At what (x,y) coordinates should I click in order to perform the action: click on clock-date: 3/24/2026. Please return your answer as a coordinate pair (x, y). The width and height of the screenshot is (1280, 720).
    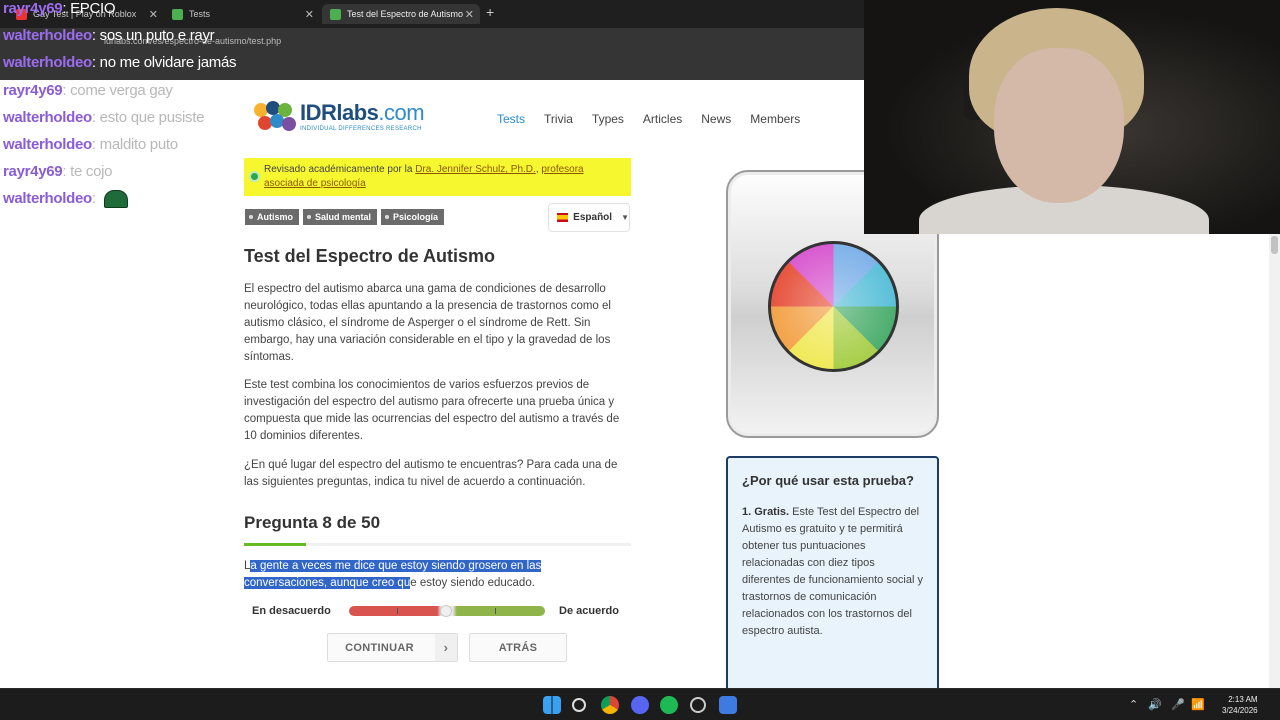
    Looking at the image, I should click on (1240, 710).